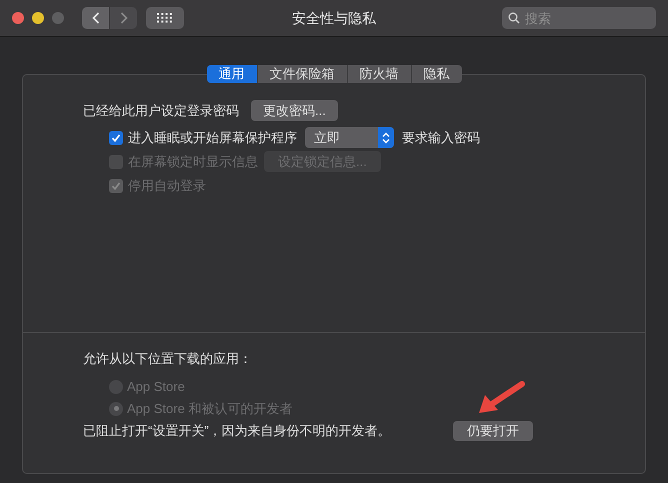 The image size is (668, 483). What do you see at coordinates (18, 18) in the screenshot?
I see `close-button` at bounding box center [18, 18].